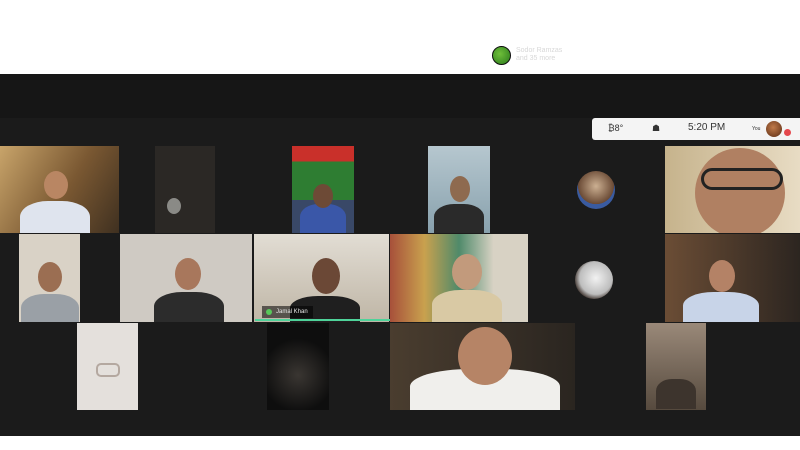 The height and width of the screenshot is (450, 800). What do you see at coordinates (707, 127) in the screenshot?
I see `clock-time: 5:20 PM` at bounding box center [707, 127].